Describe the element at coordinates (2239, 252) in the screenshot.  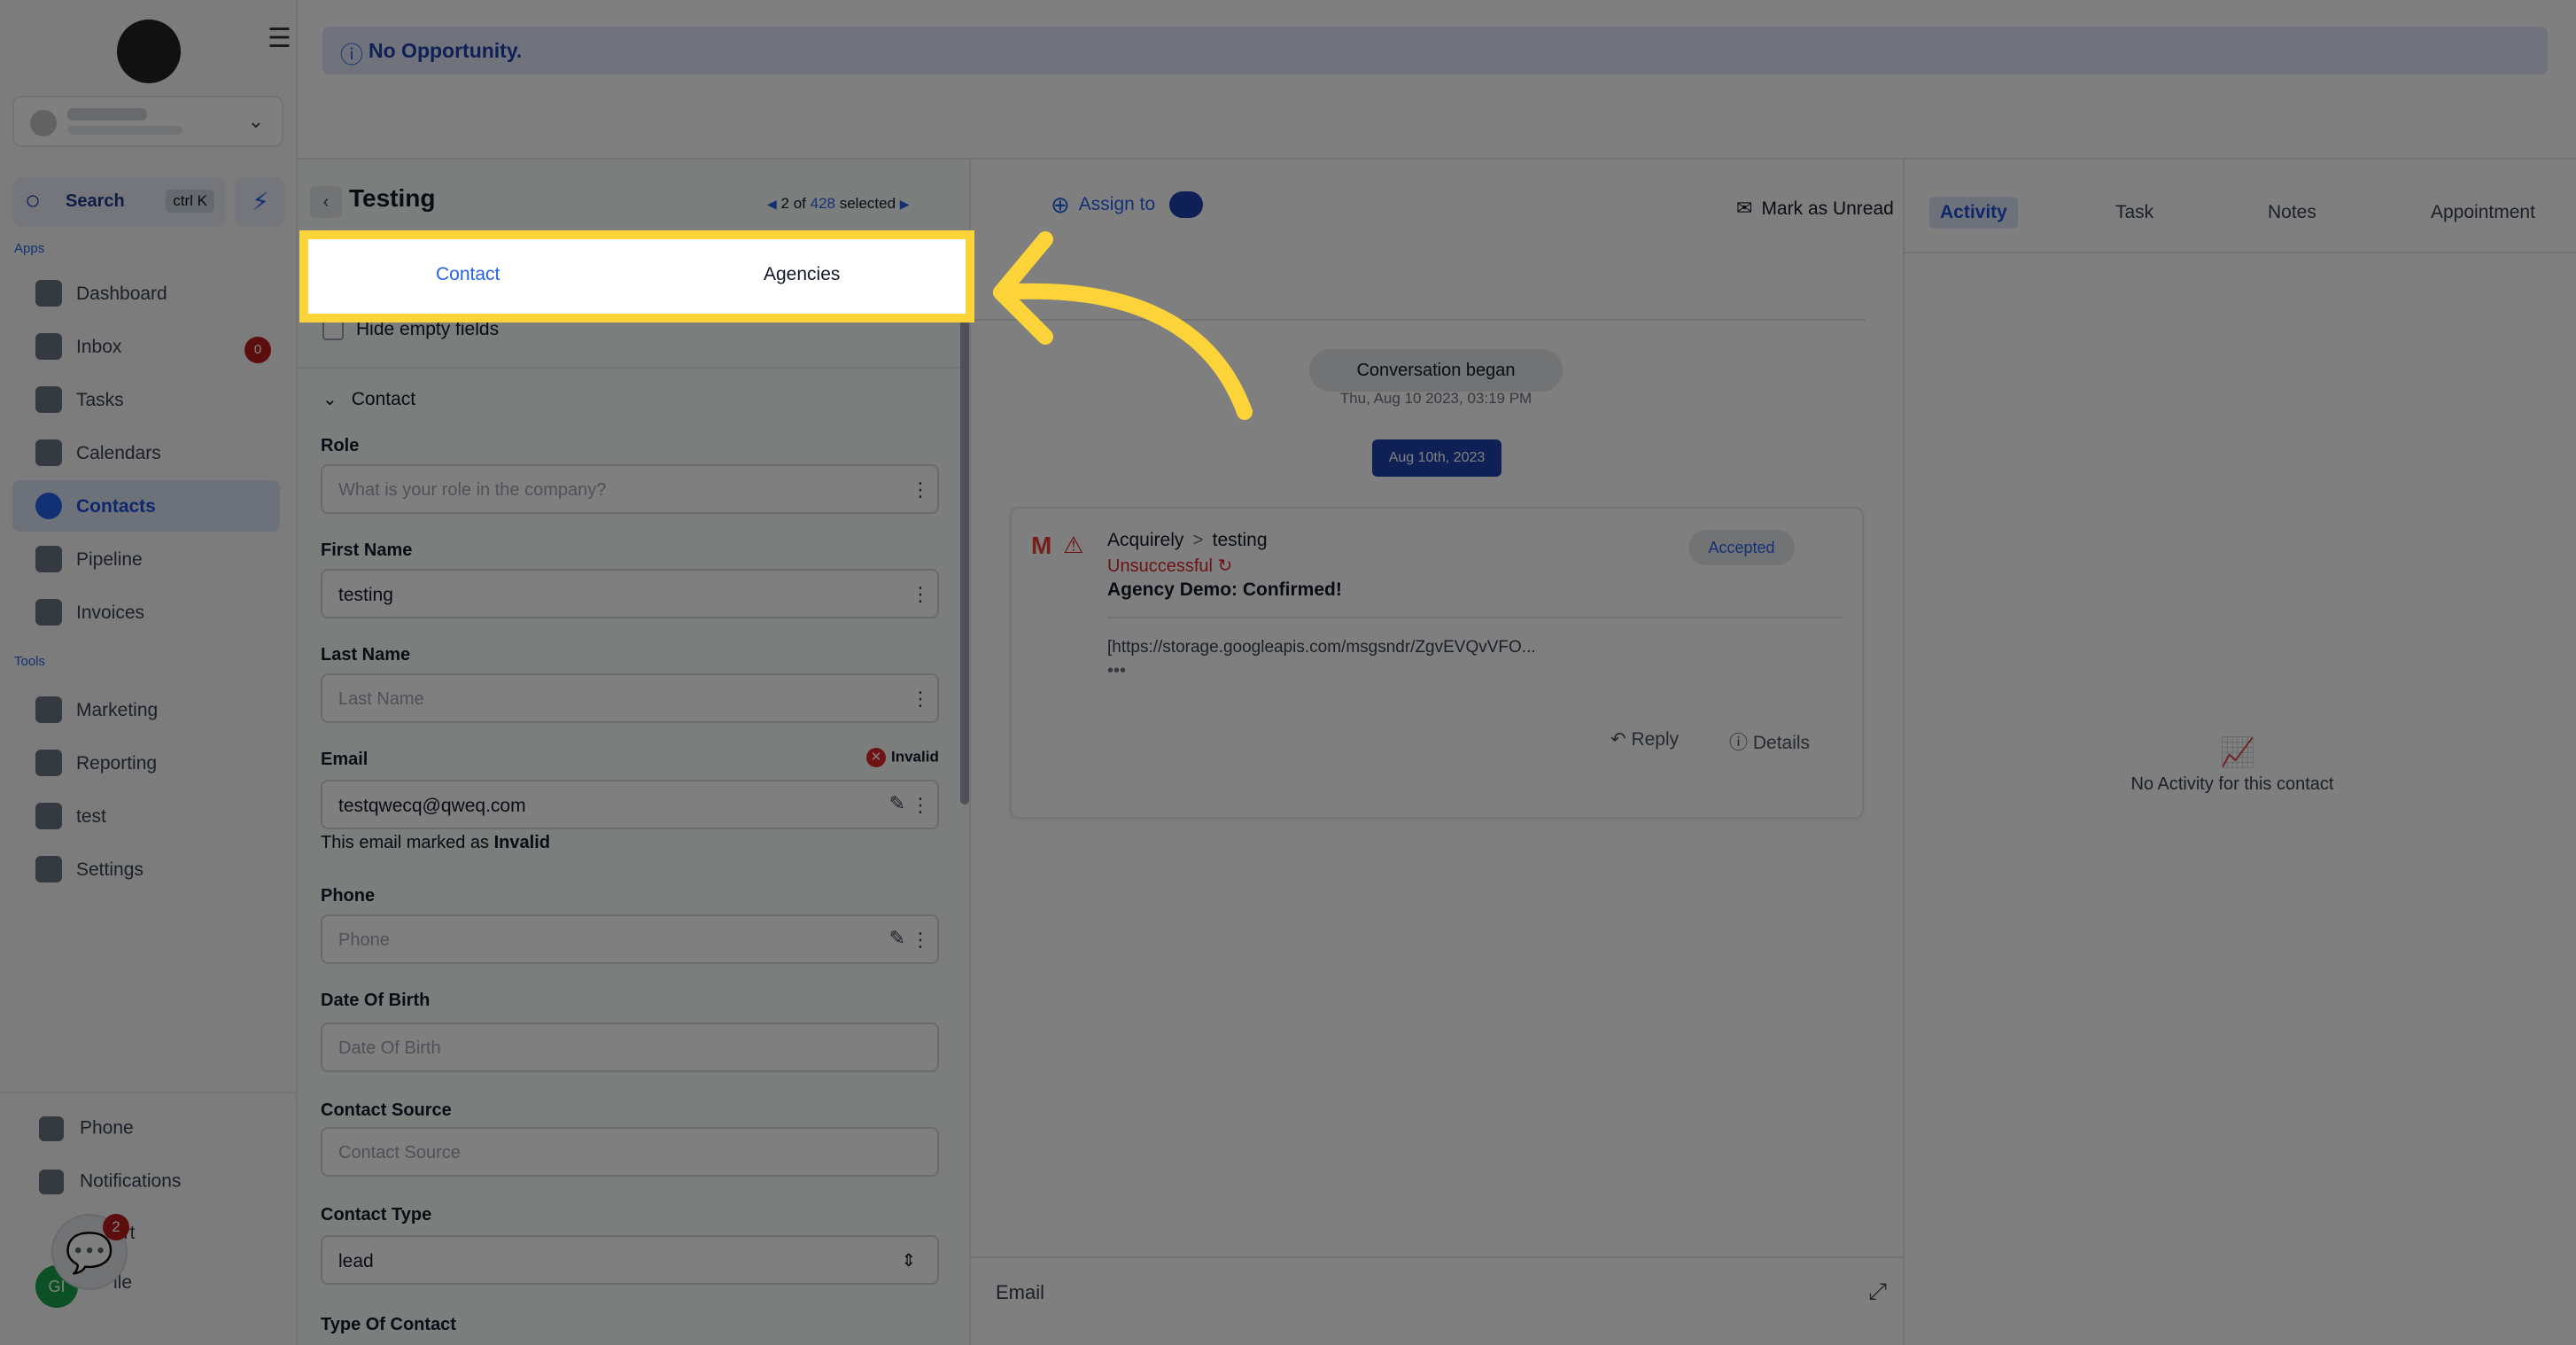
I see `activity-header-divider` at that location.